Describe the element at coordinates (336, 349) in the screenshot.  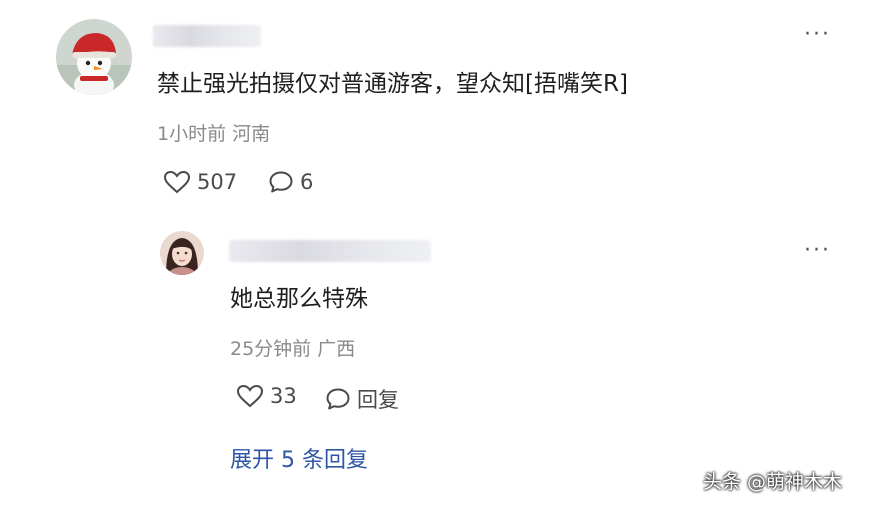
I see `reply-location: 广西` at that location.